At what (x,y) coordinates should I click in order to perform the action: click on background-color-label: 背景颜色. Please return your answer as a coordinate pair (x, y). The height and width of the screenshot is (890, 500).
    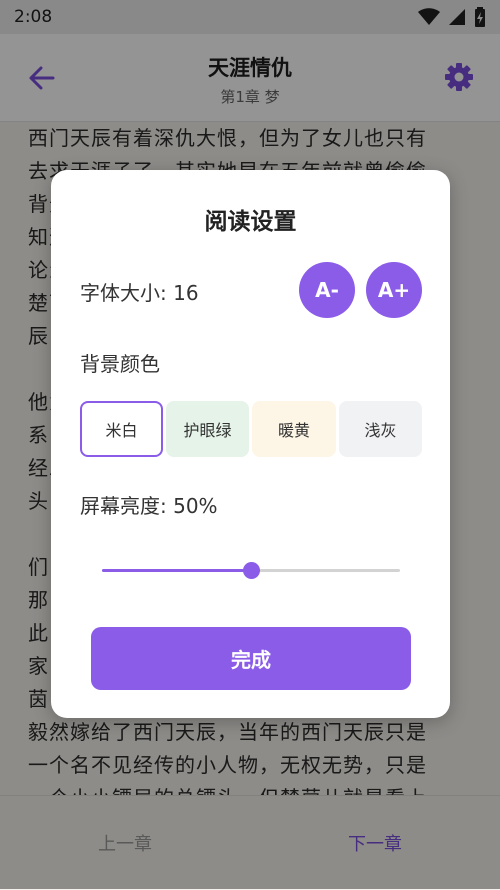
    Looking at the image, I should click on (120, 364).